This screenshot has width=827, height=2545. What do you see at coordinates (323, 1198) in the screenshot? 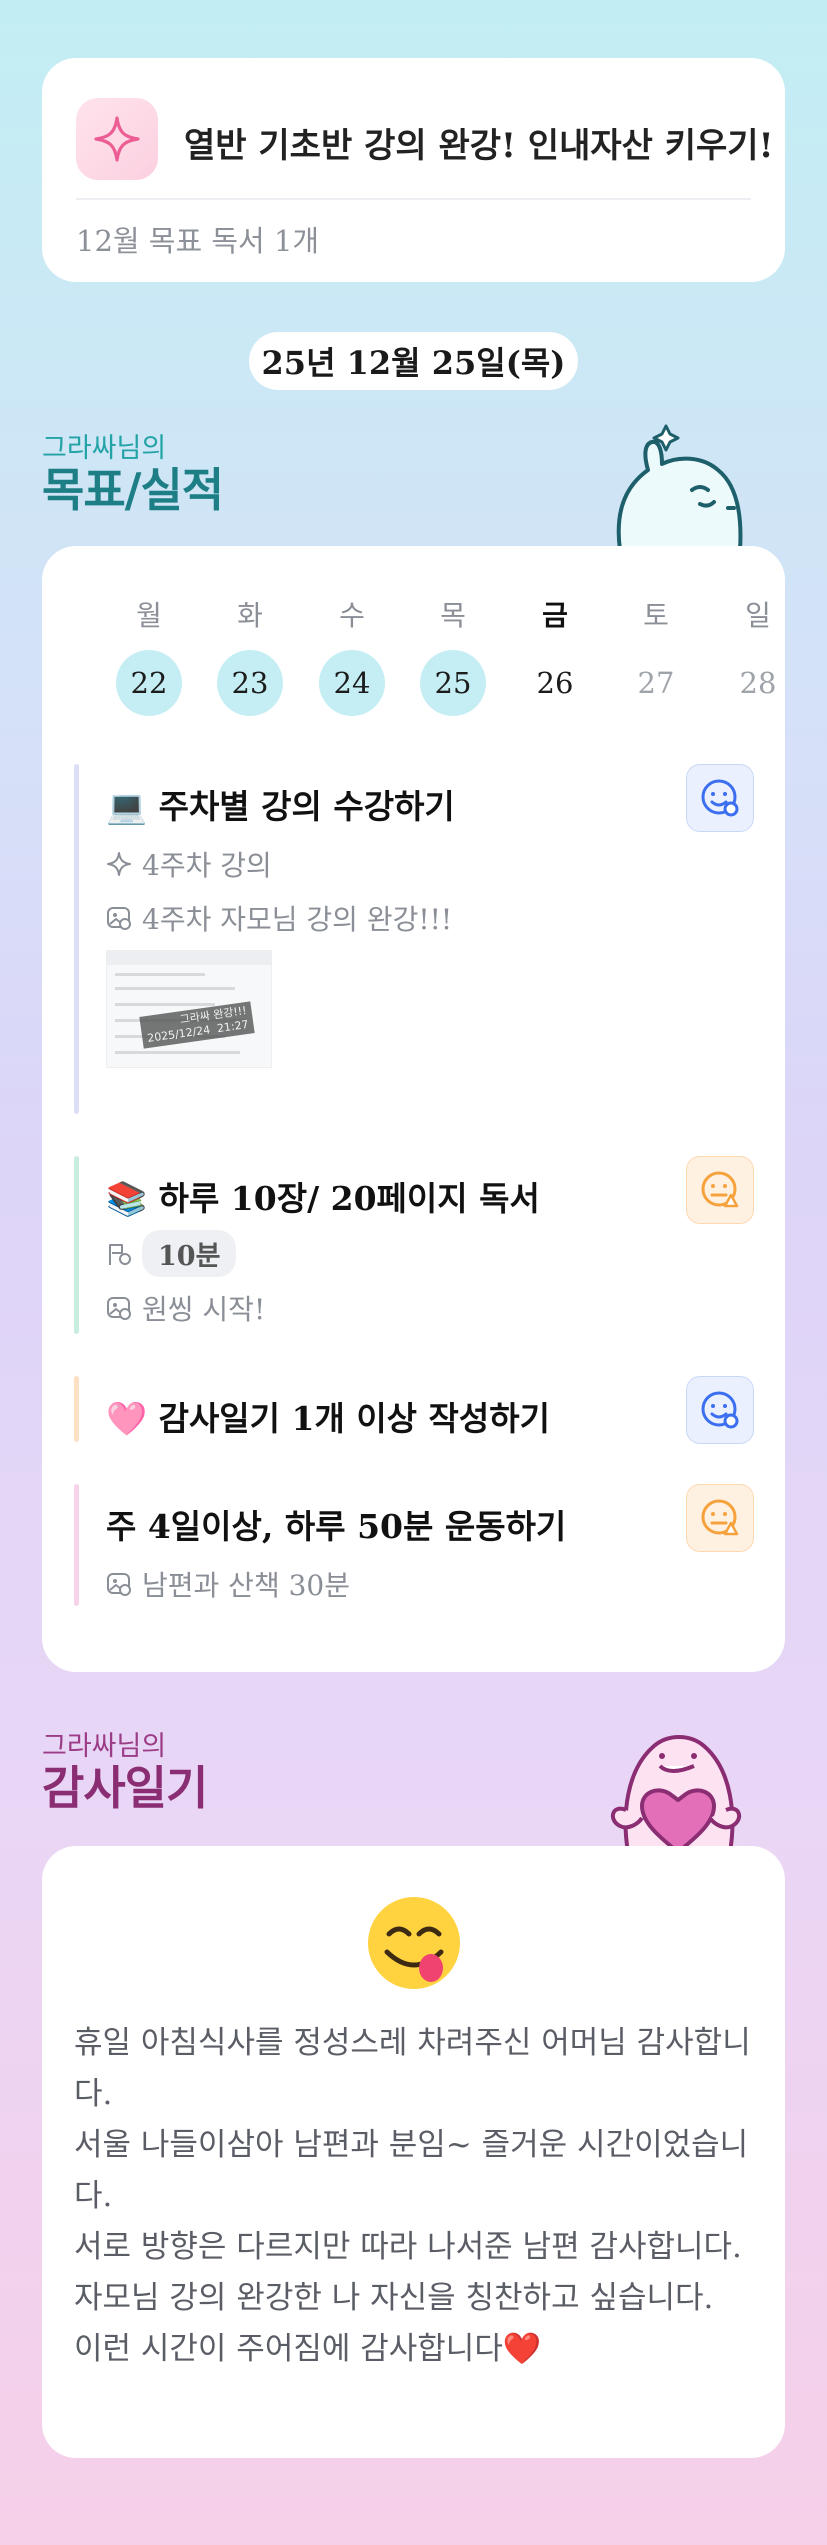
I see `task-title: 📚 하루 10장/ 20페이지 독서` at bounding box center [323, 1198].